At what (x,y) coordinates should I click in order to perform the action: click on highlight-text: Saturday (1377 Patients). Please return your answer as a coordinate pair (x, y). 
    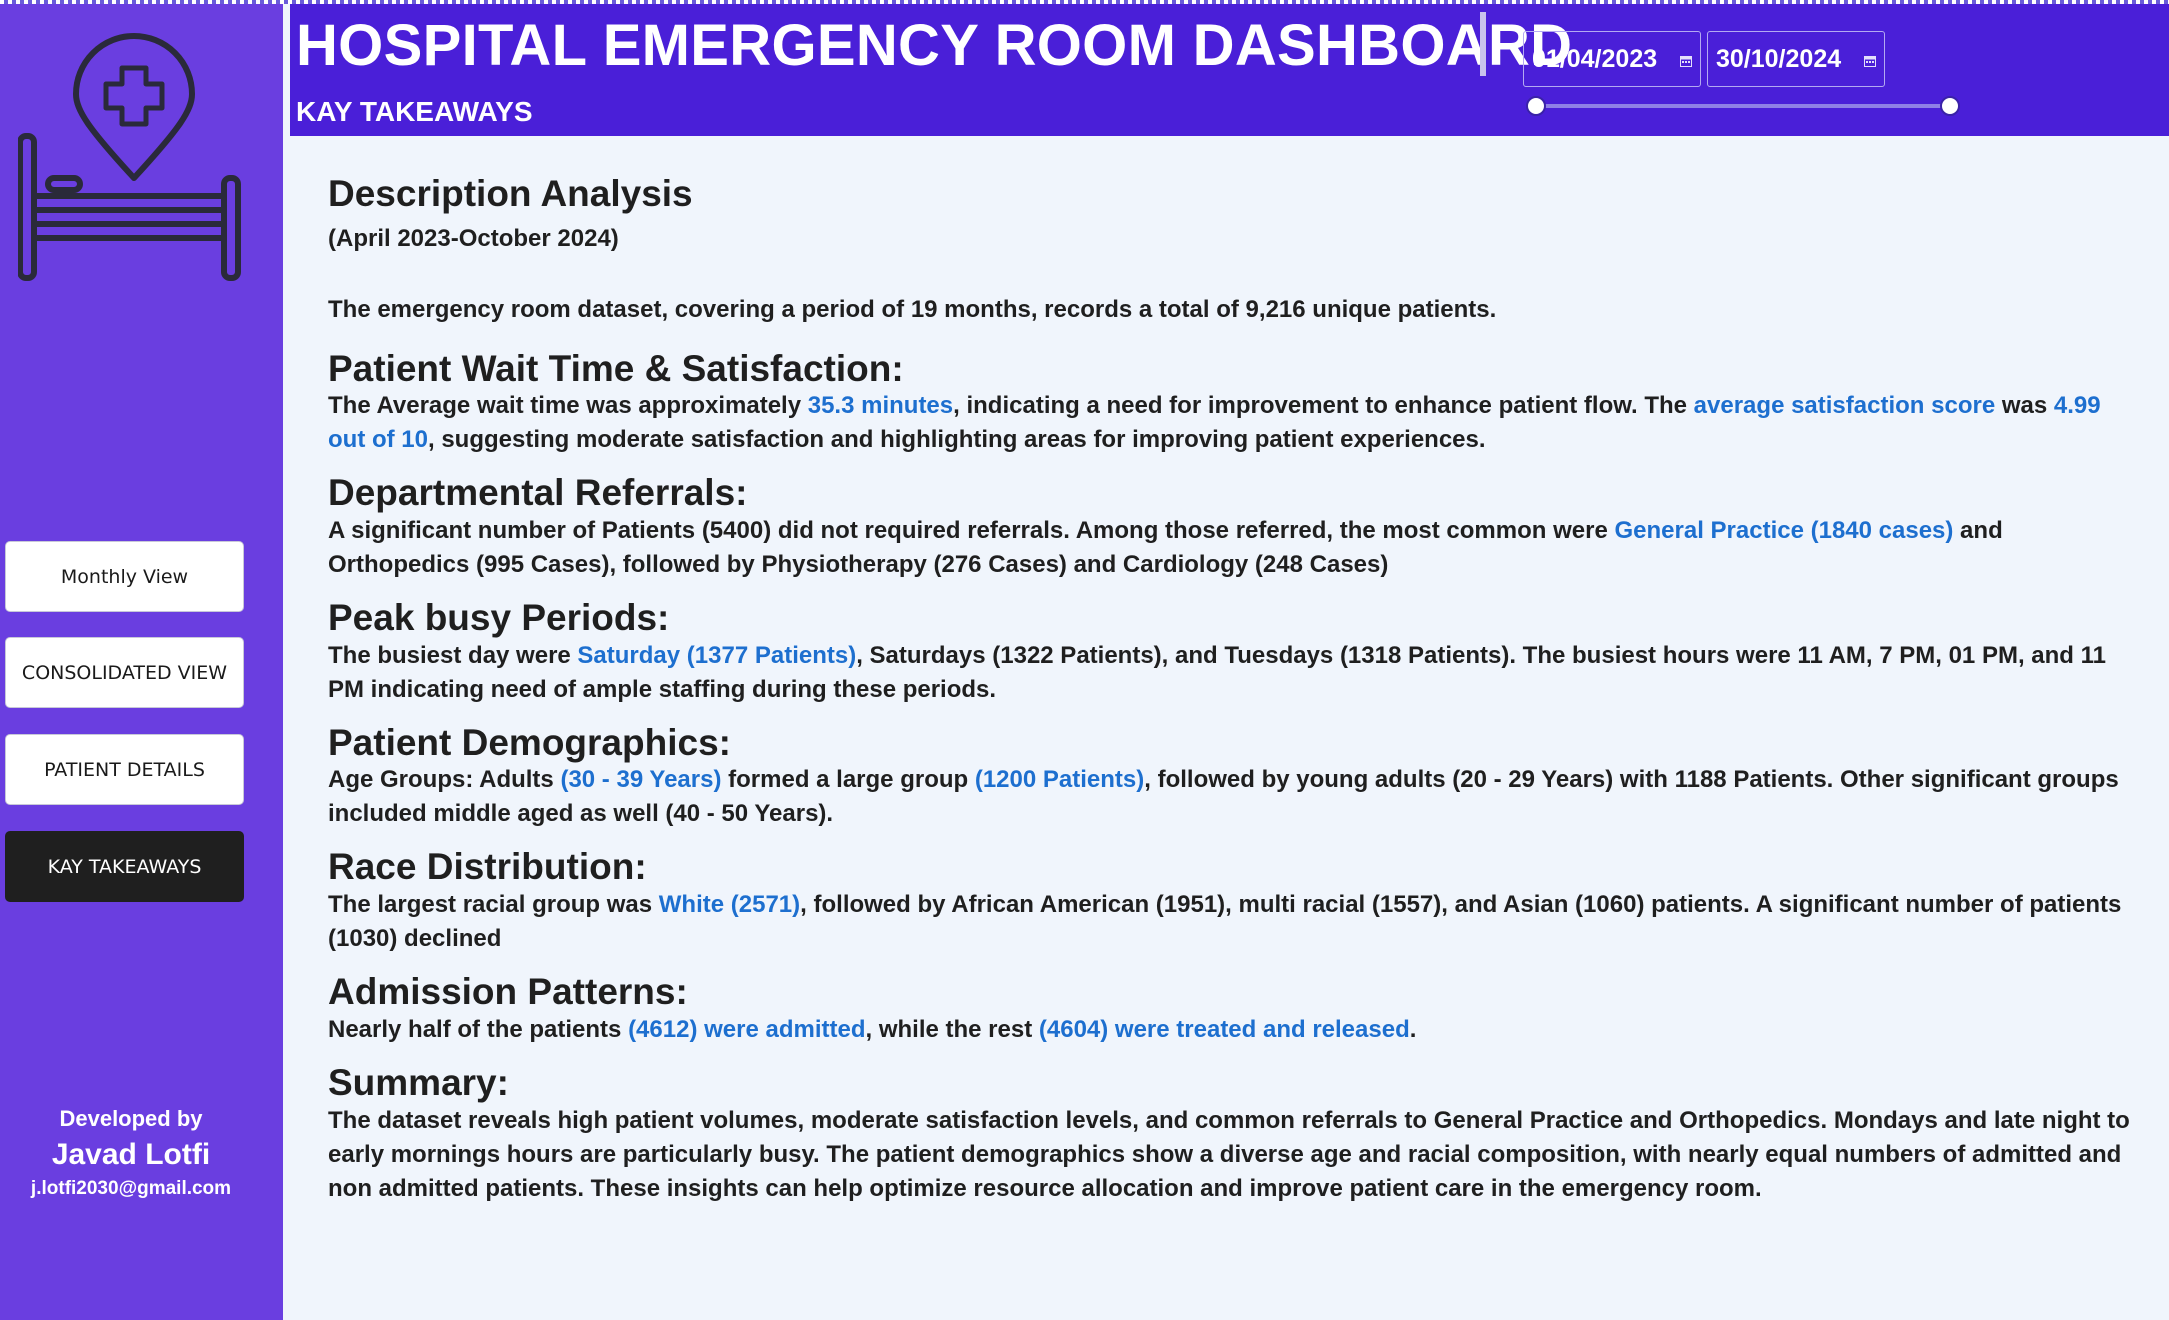
    Looking at the image, I should click on (717, 655).